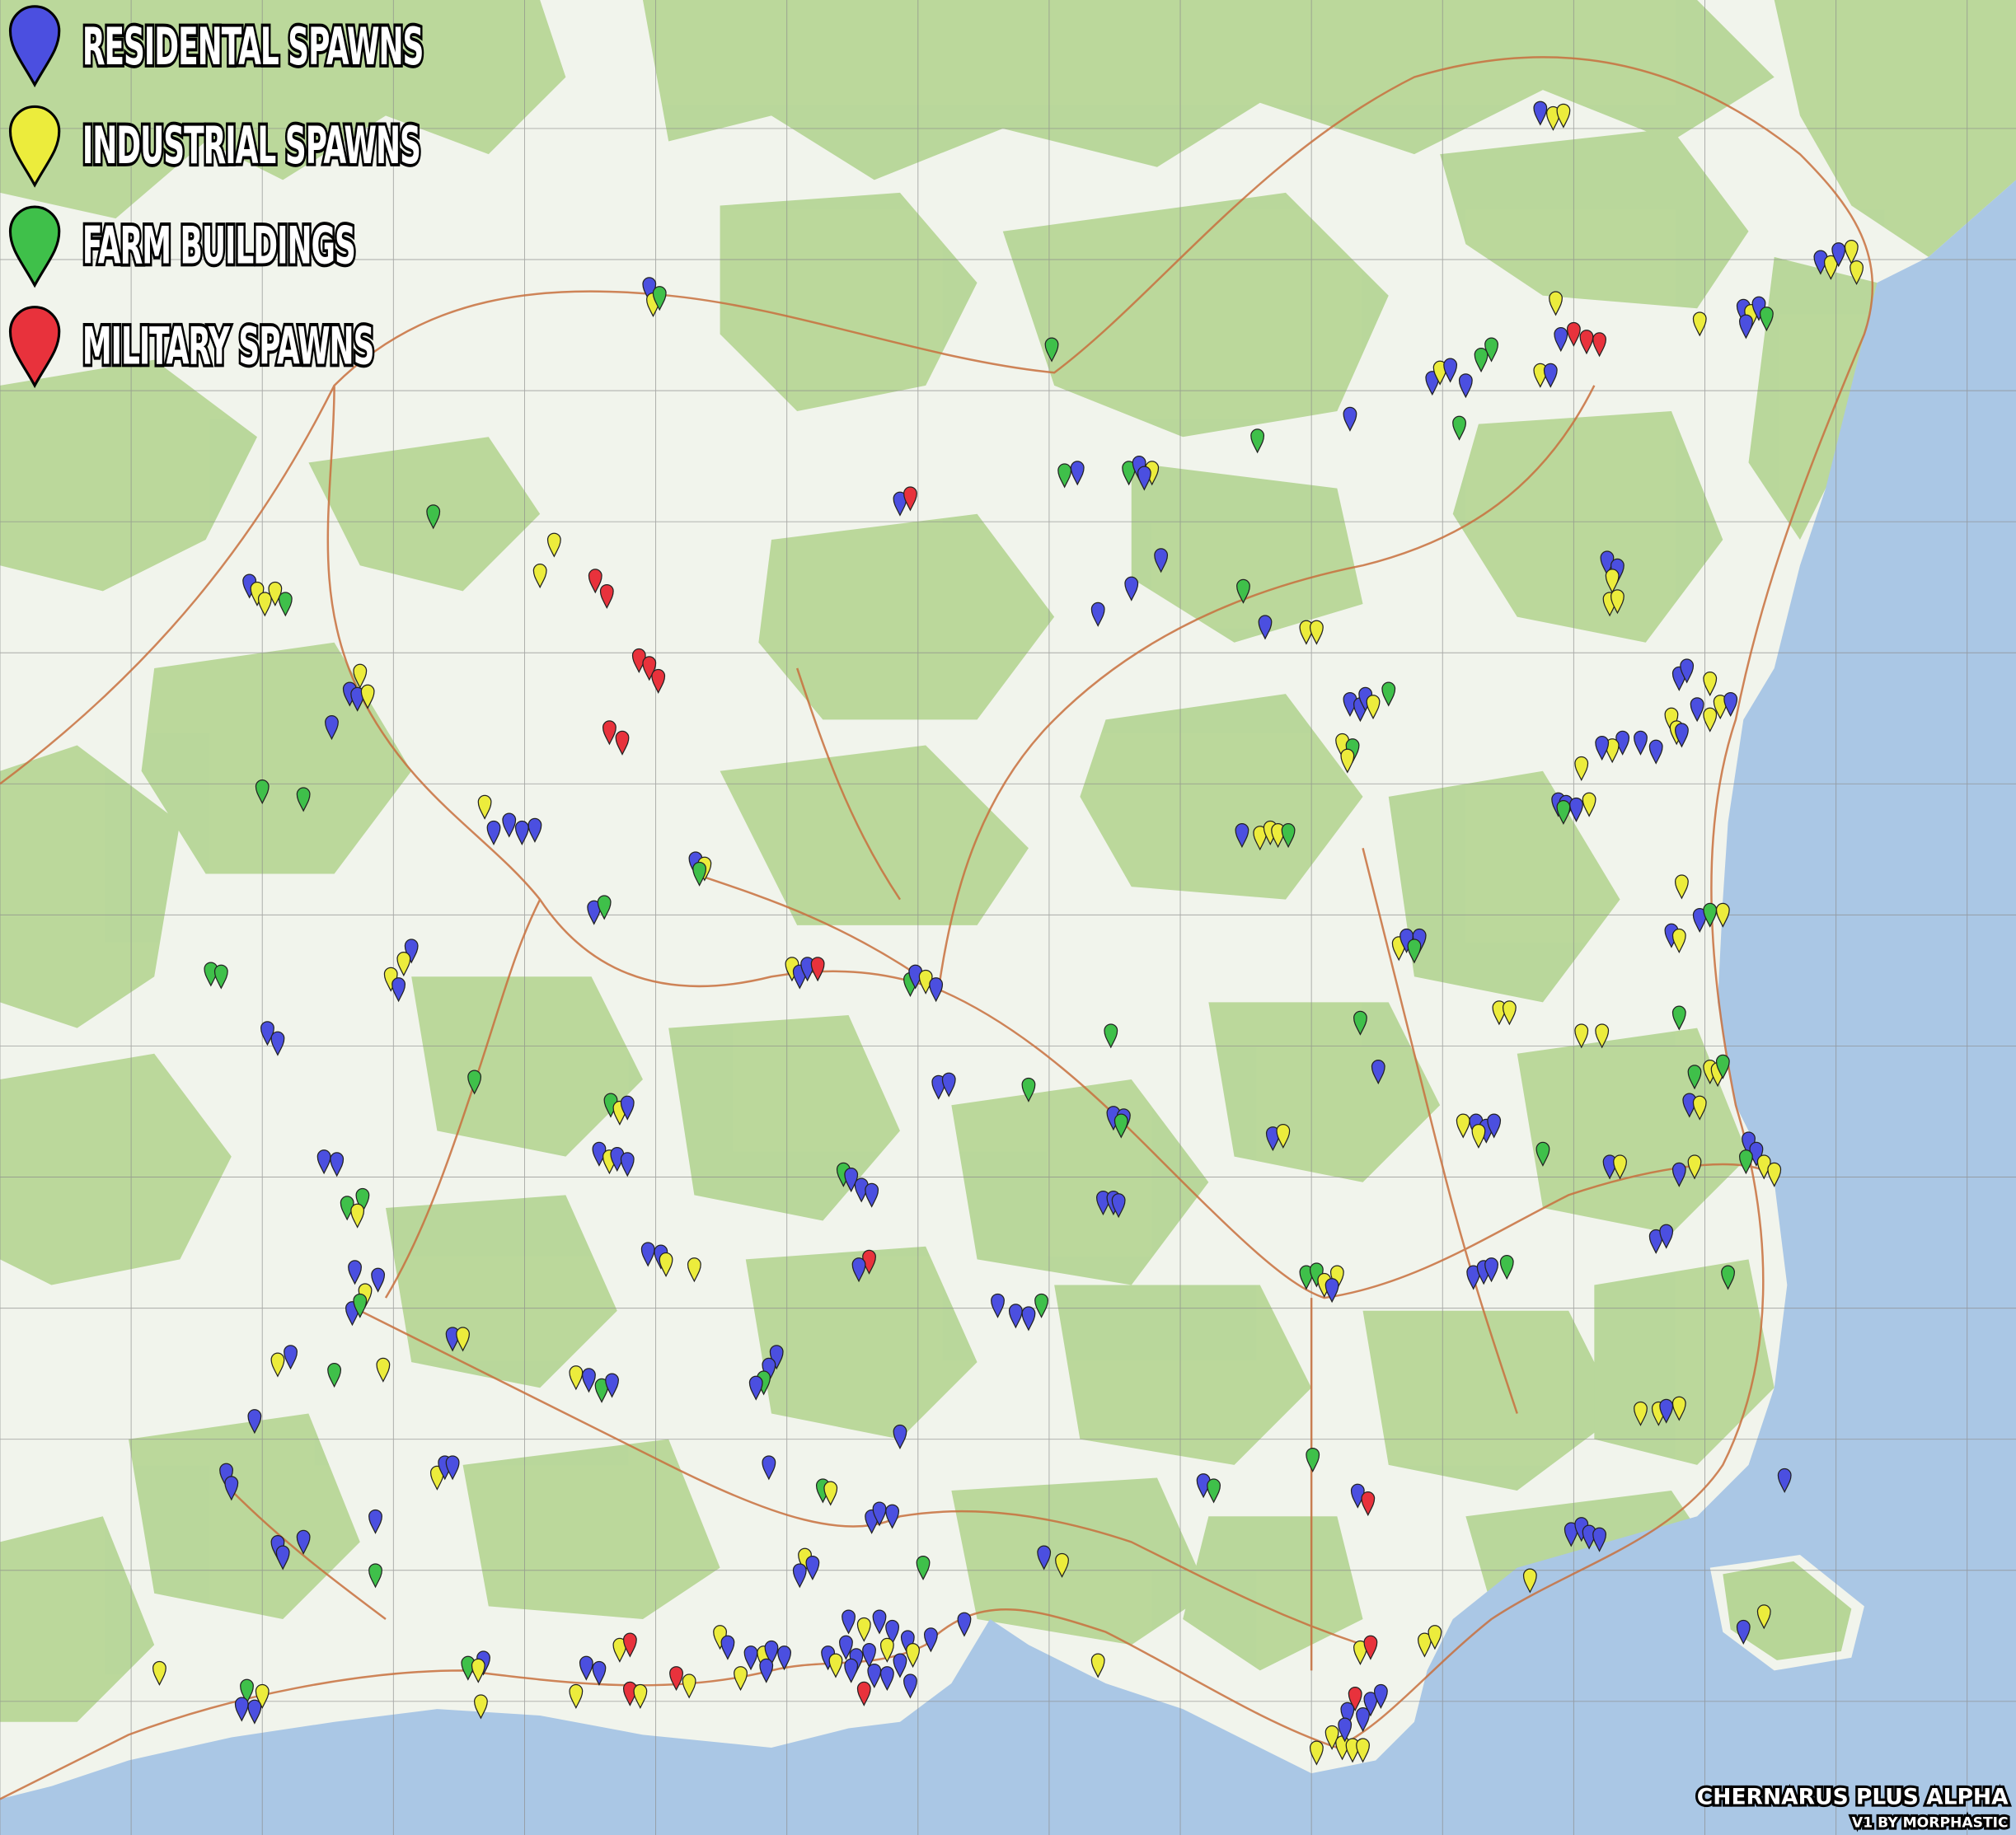 This screenshot has height=1835, width=2016. What do you see at coordinates (251, 146) in the screenshot?
I see `legend-label-industrial: INDUSTRIAL SPAWNS` at bounding box center [251, 146].